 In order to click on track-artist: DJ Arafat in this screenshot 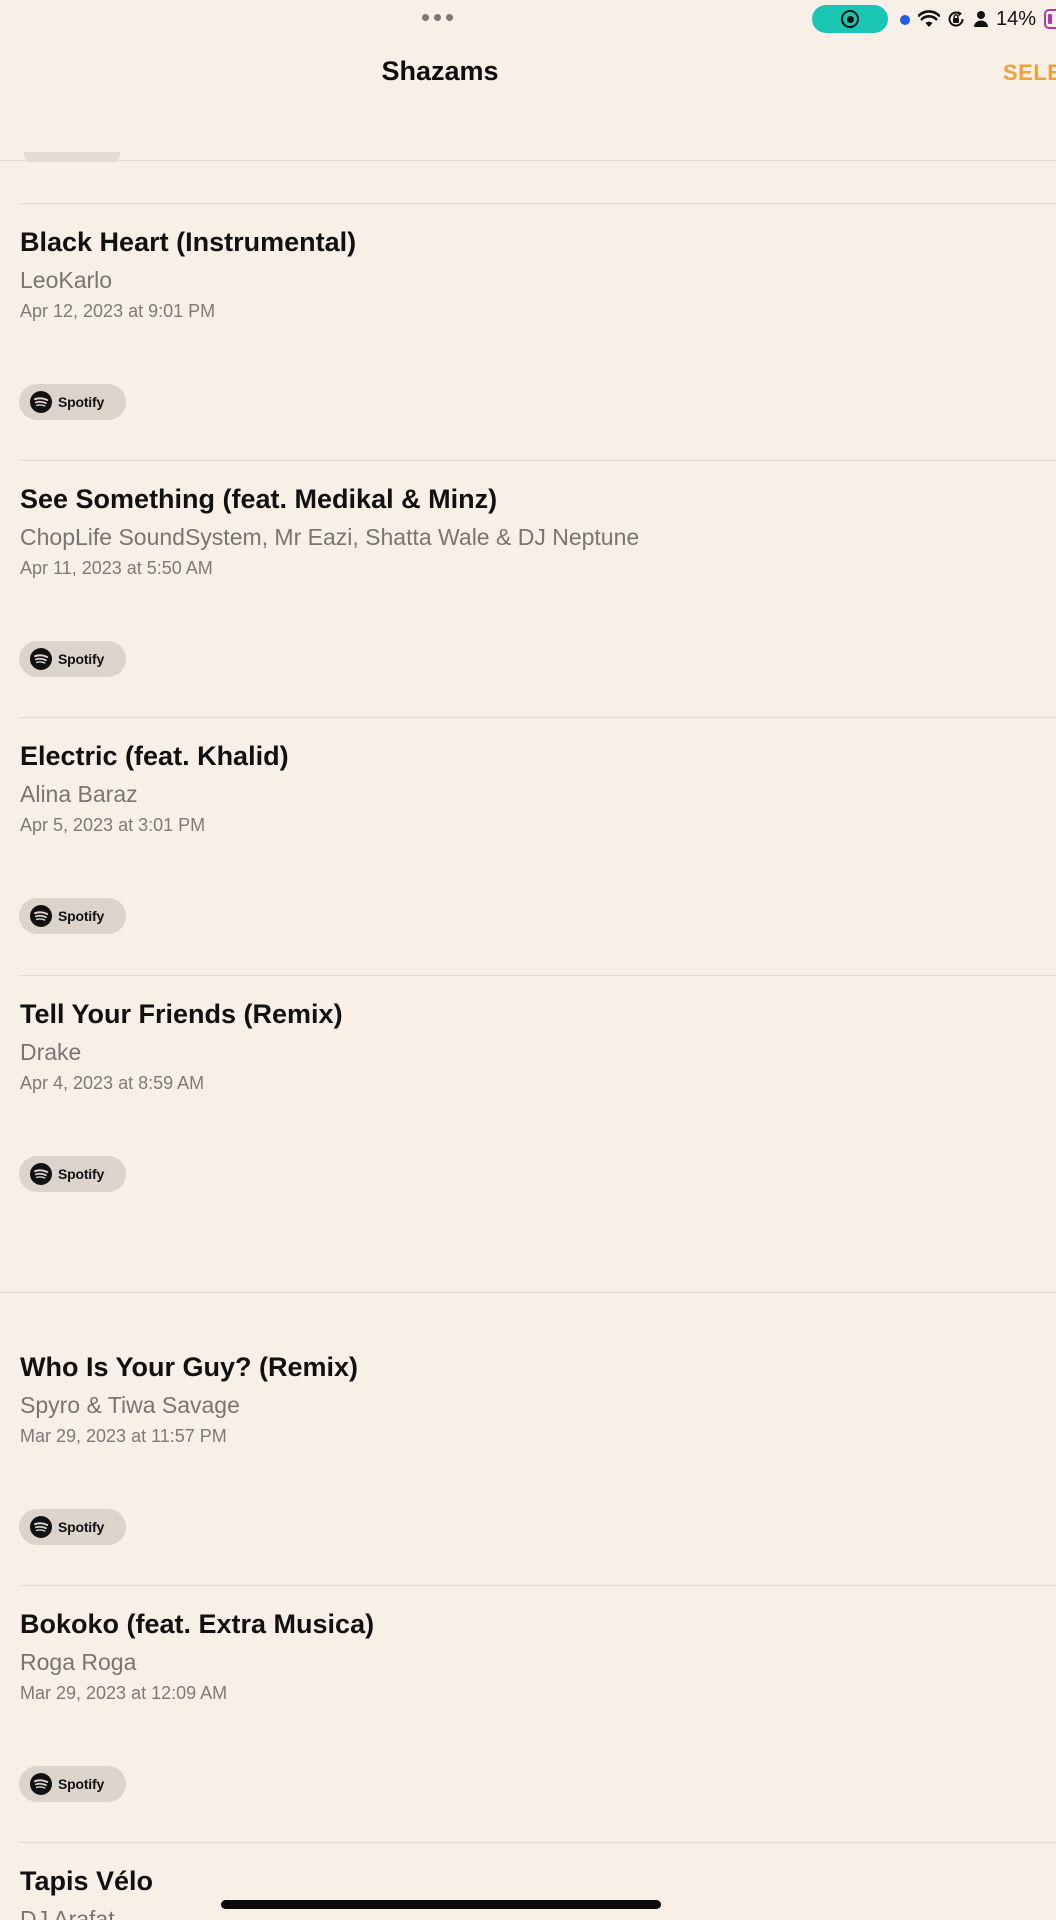, I will do `click(67, 1913)`.